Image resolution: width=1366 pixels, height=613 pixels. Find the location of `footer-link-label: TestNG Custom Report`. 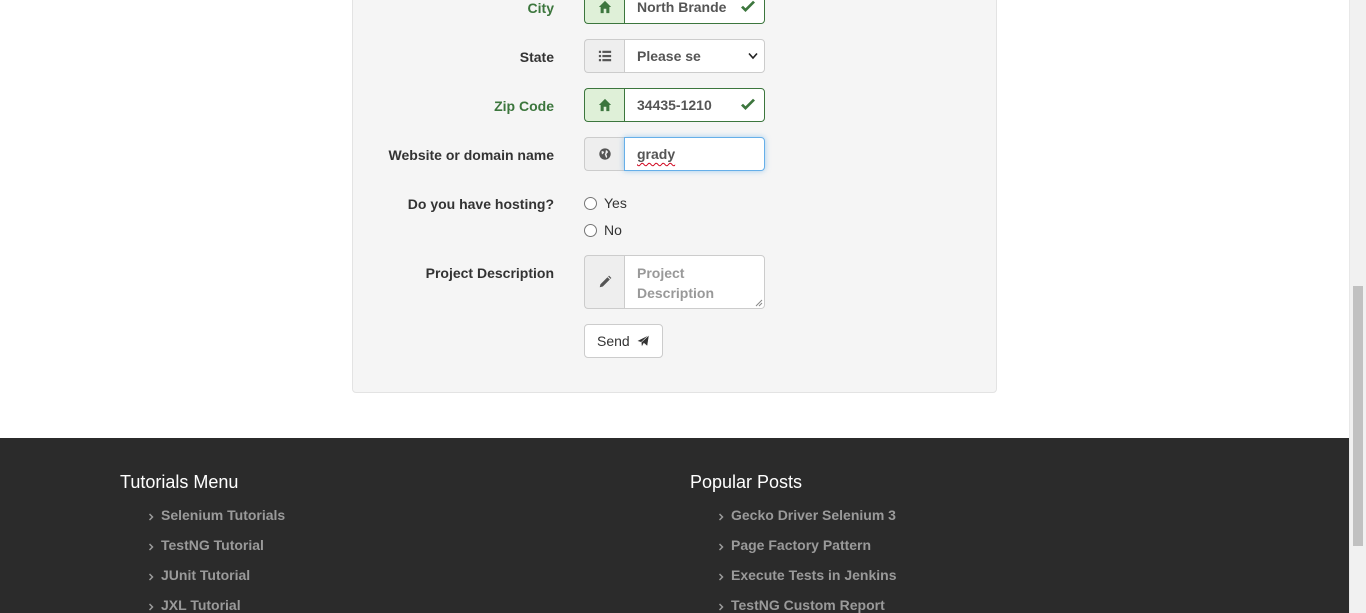

footer-link-label: TestNG Custom Report is located at coordinates (808, 605).